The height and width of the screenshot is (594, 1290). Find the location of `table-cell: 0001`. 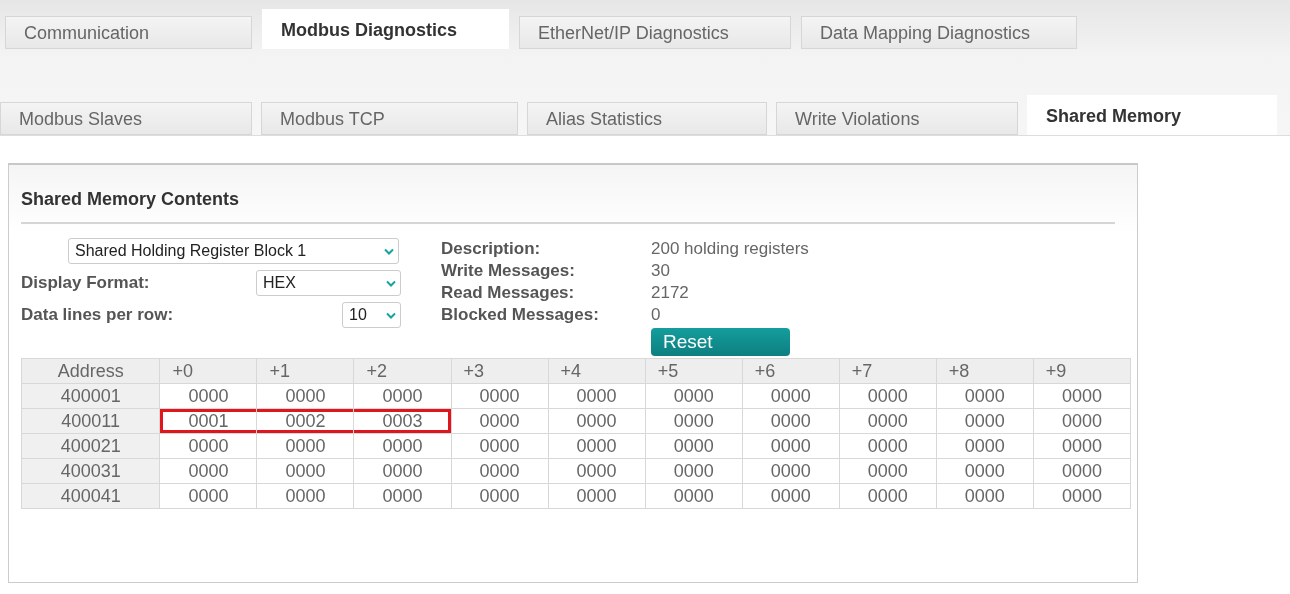

table-cell: 0001 is located at coordinates (208, 421).